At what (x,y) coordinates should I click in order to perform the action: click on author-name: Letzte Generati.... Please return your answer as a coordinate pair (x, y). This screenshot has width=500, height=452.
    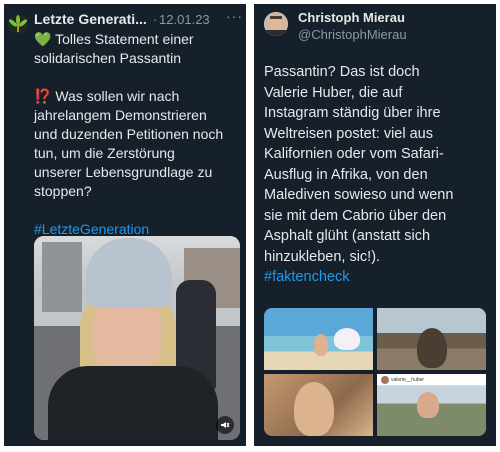
    Looking at the image, I should click on (90, 19).